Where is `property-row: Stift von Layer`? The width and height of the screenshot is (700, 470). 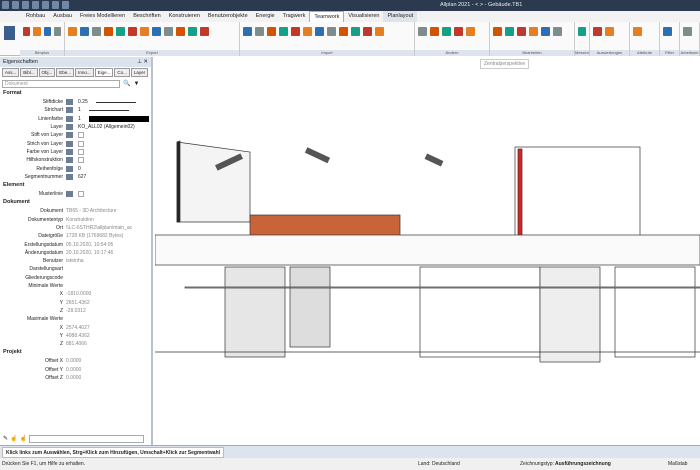
property-row: Stift von Layer is located at coordinates (75, 135).